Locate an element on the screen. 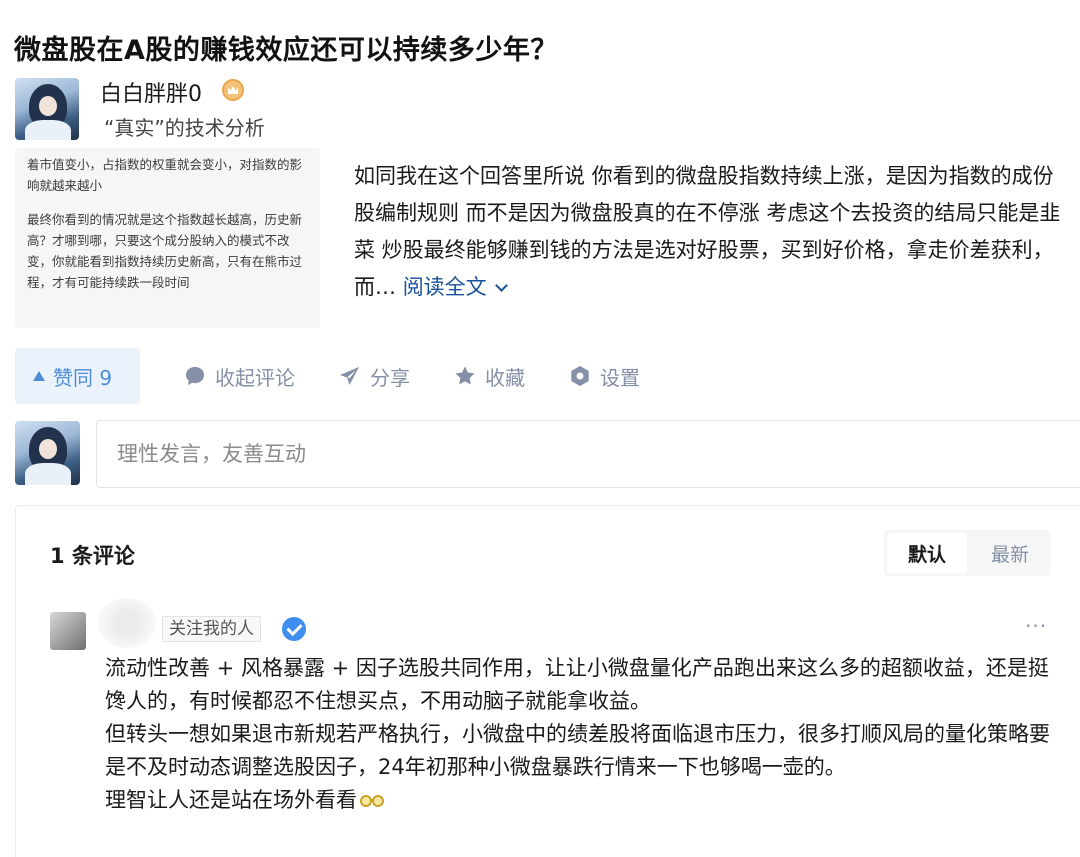  collapse-comments-button: 收起评论 is located at coordinates (239, 376).